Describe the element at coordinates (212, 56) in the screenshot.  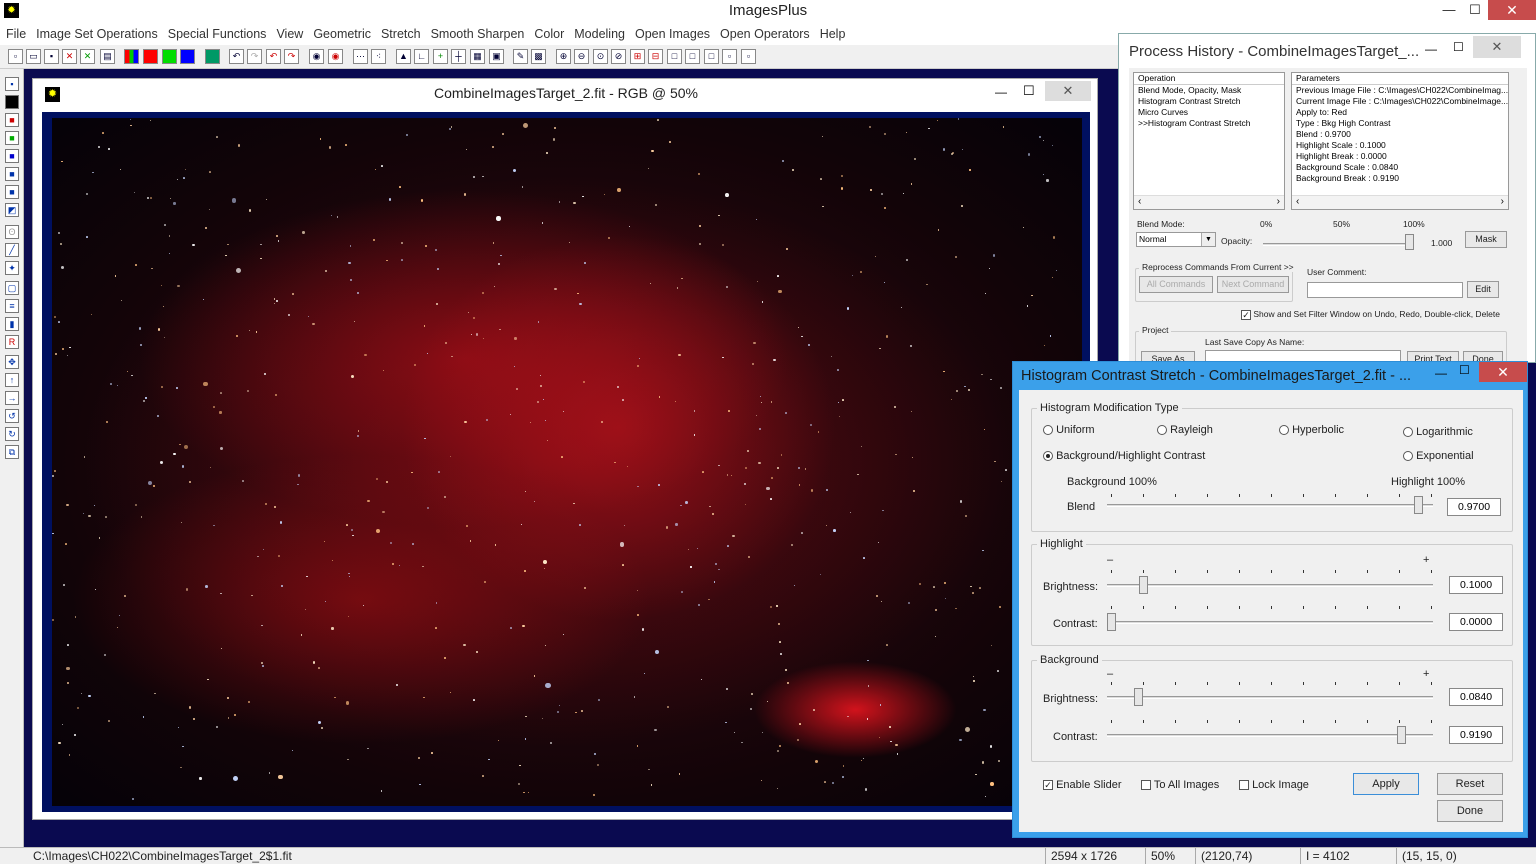
I see `grid-icon` at that location.